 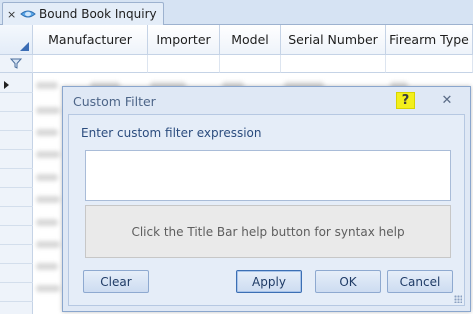 What do you see at coordinates (116, 281) in the screenshot?
I see `clear-button: Clear` at bounding box center [116, 281].